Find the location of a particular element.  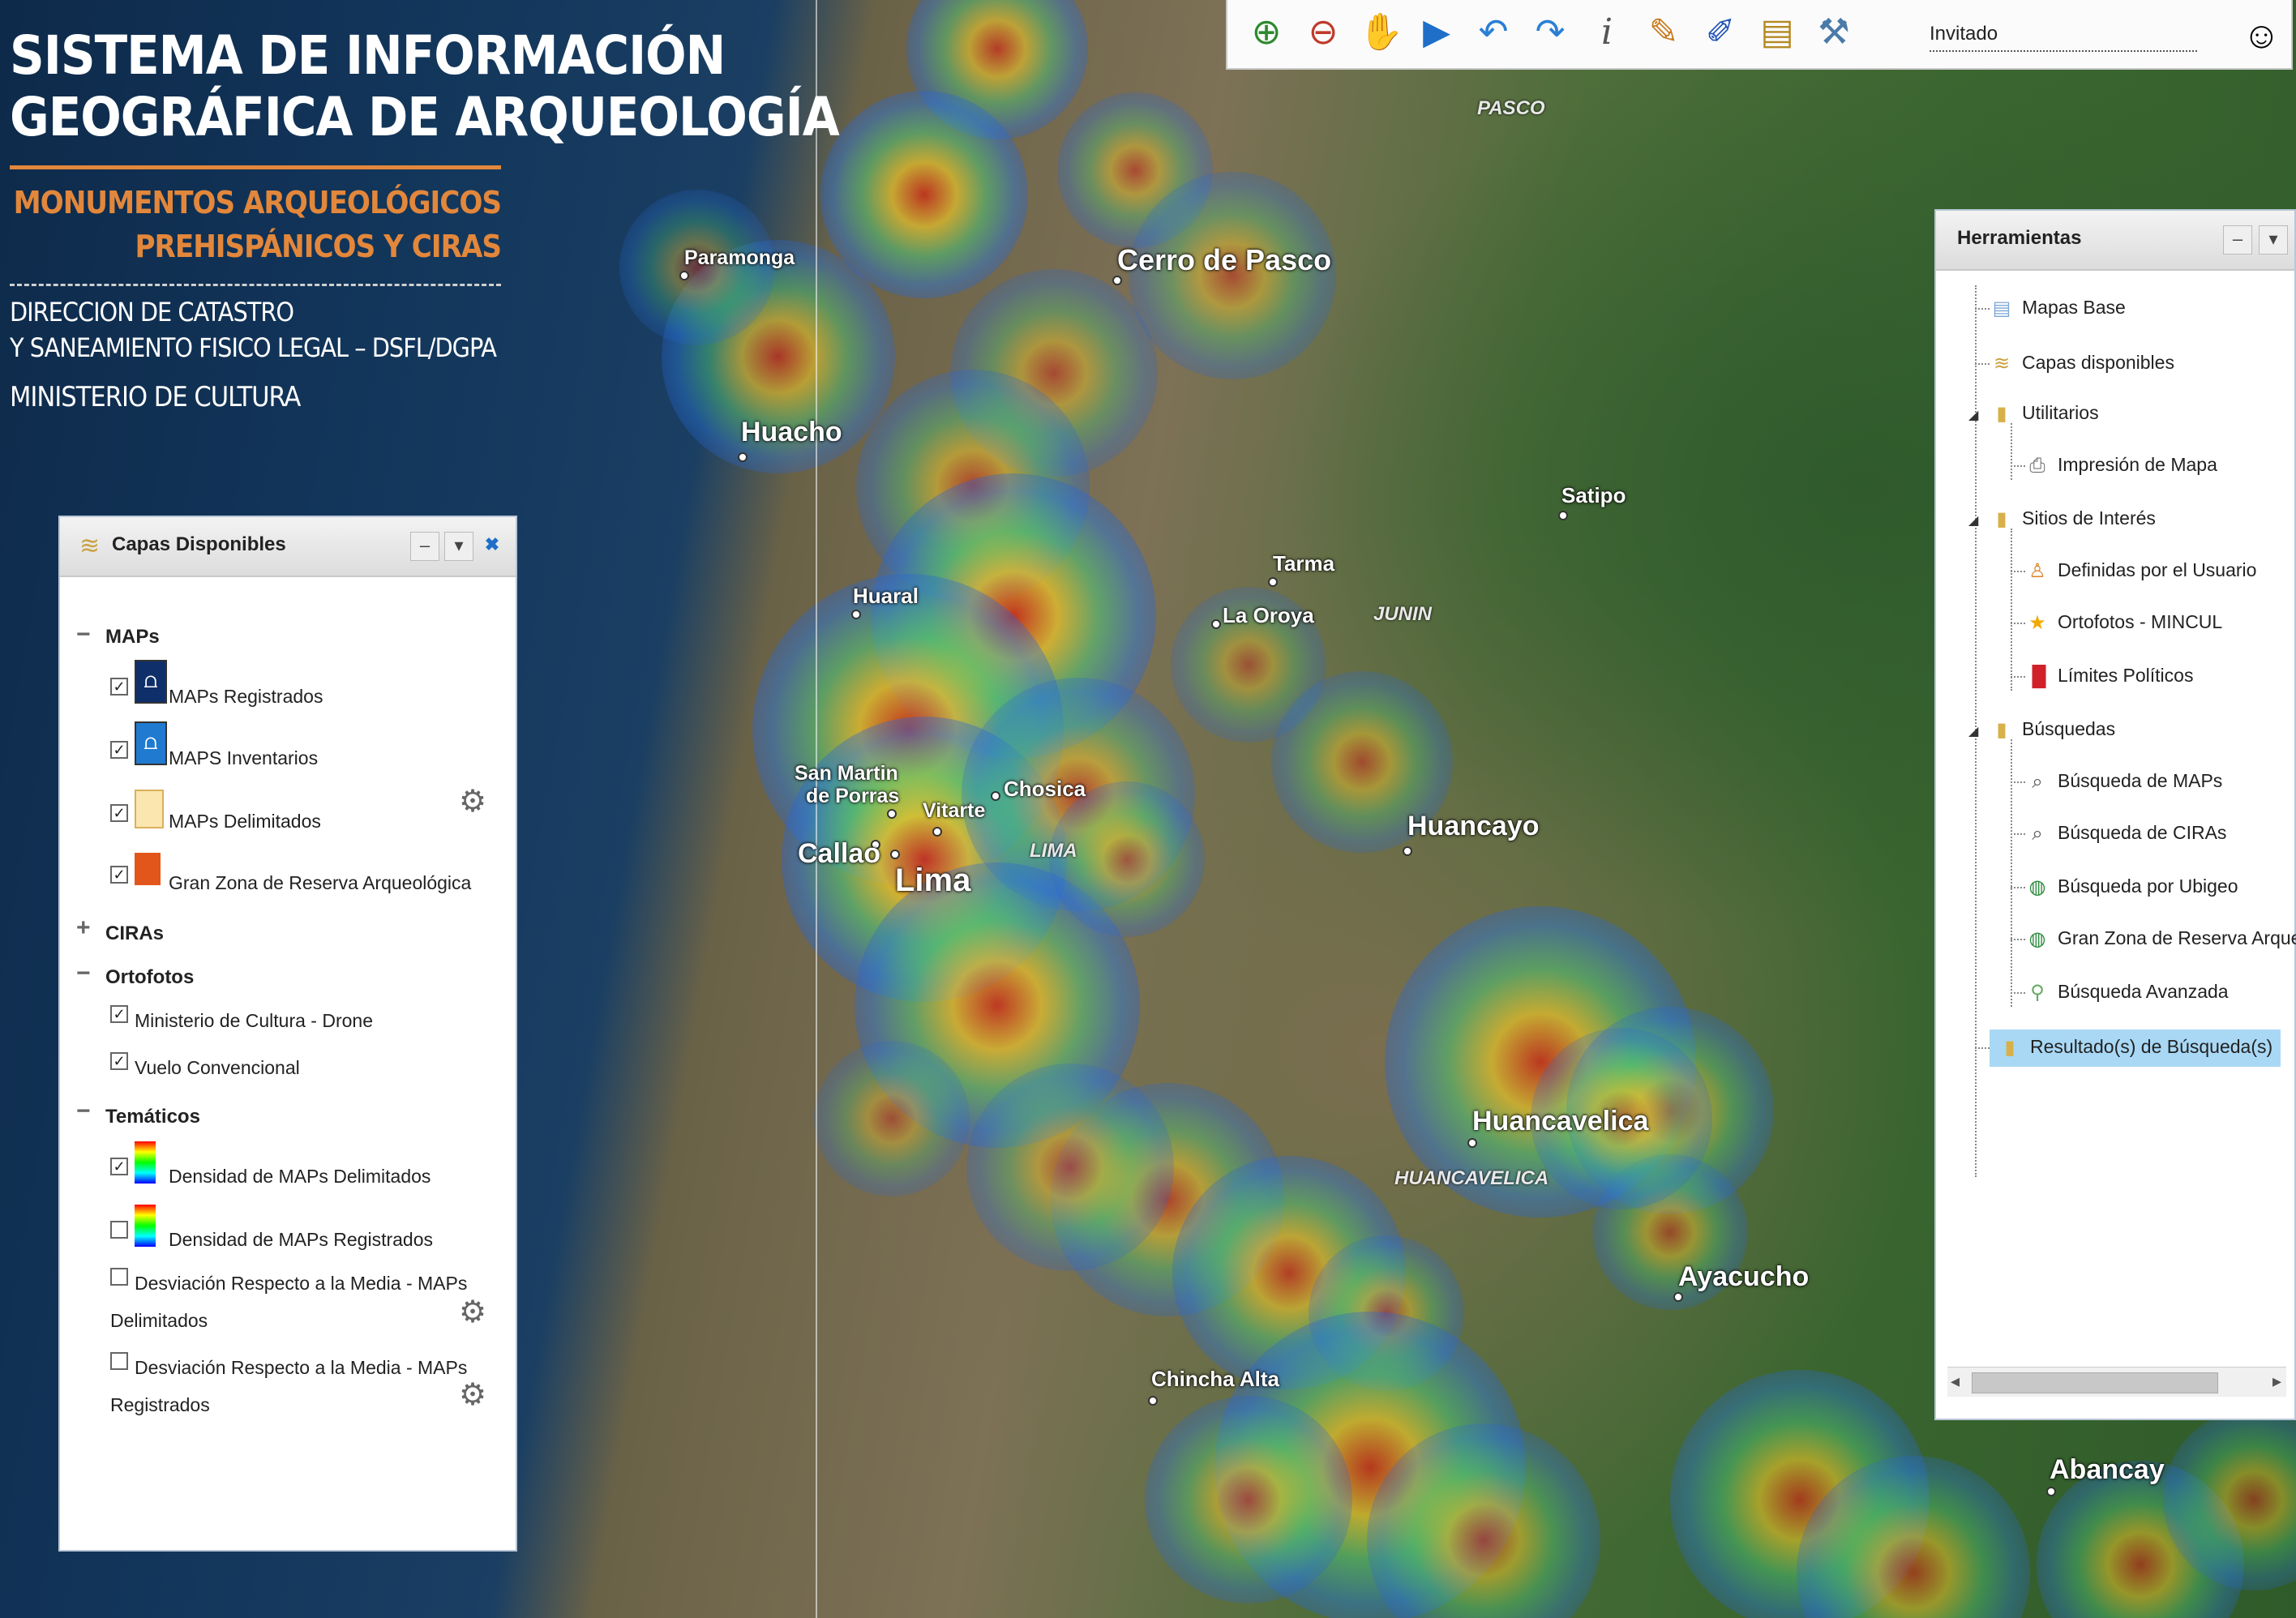

checkbox-vuelo: ✓ is located at coordinates (119, 1061).